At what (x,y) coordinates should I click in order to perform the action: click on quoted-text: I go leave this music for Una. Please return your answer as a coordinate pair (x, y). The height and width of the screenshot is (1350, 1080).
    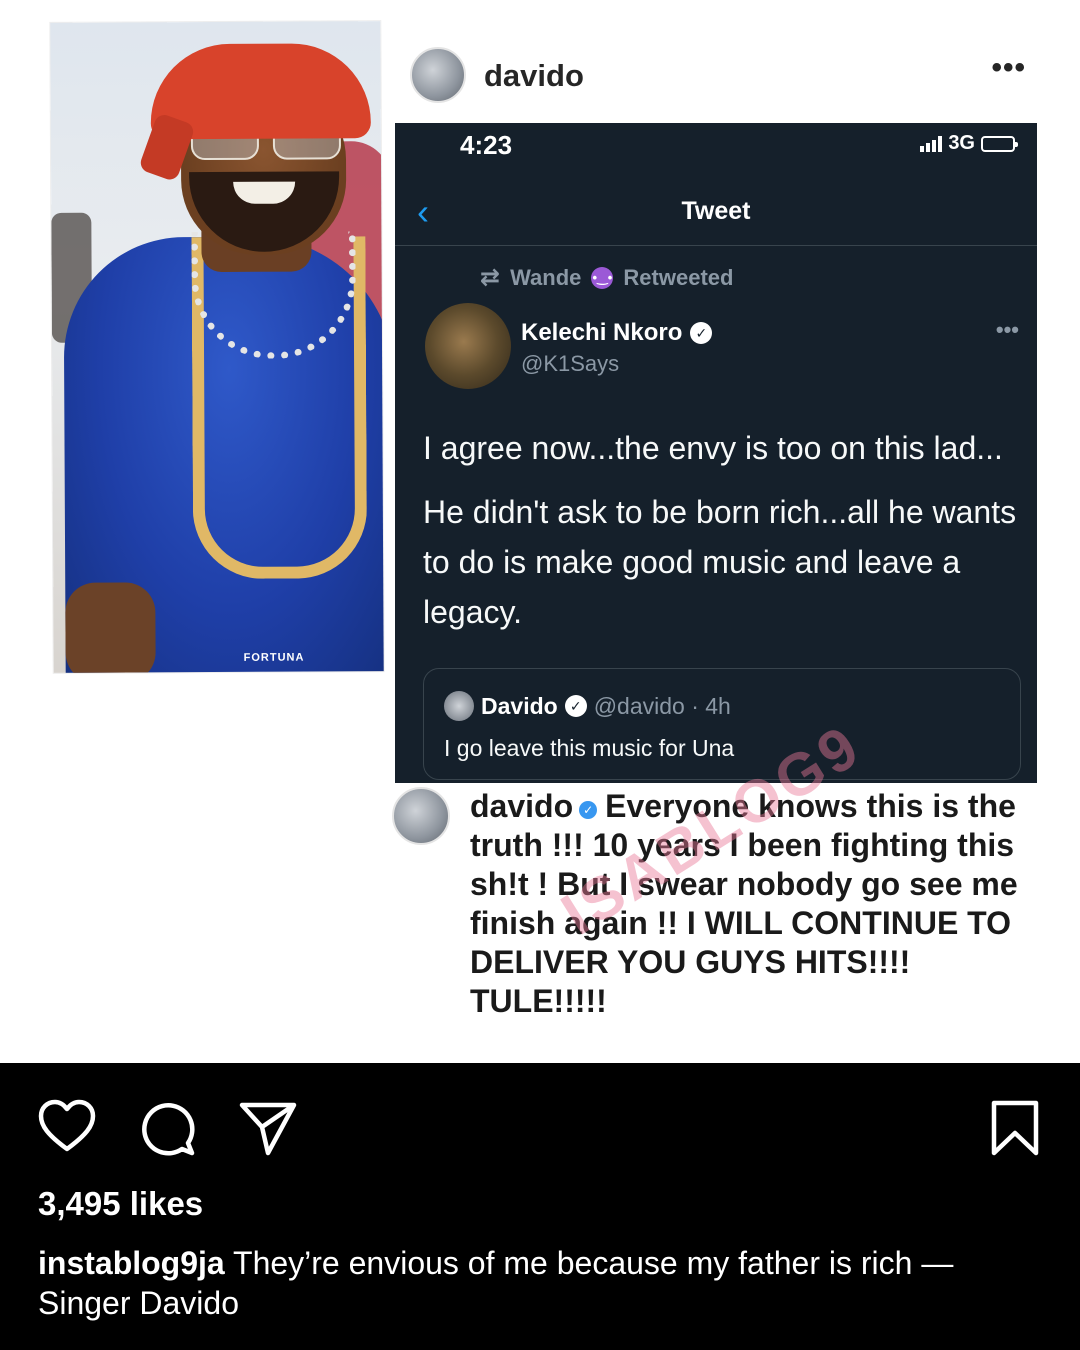
    Looking at the image, I should click on (589, 748).